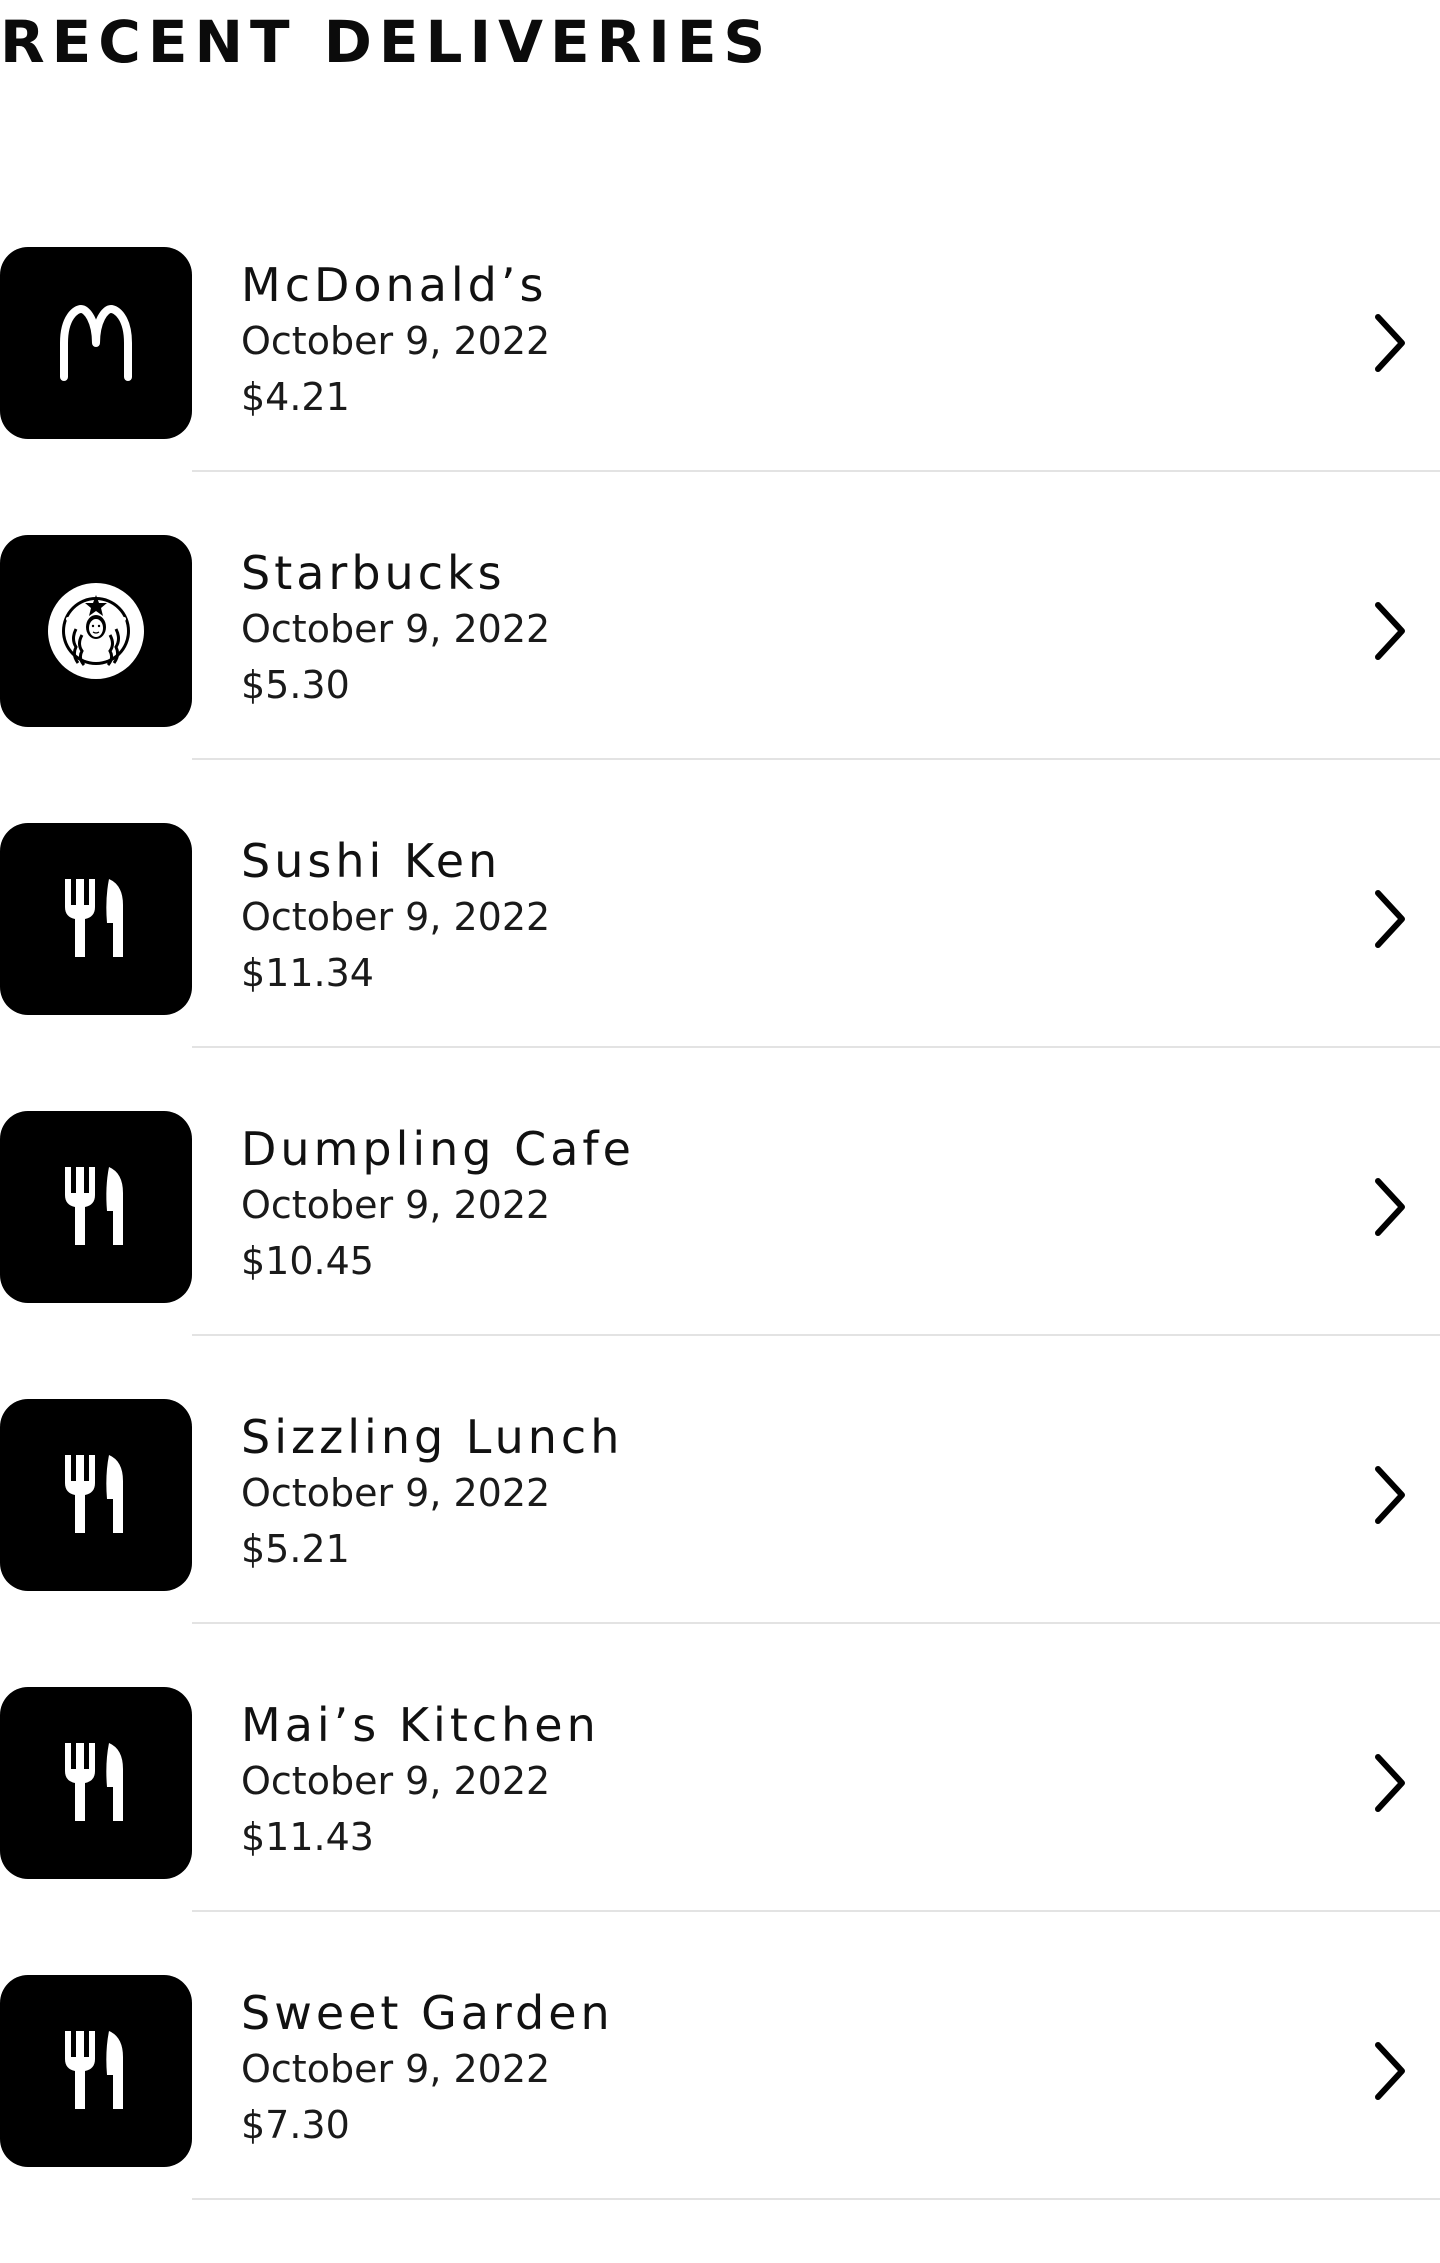 Image resolution: width=1440 pixels, height=2263 pixels. Describe the element at coordinates (295, 685) in the screenshot. I see `delivery-amount: $5.30` at that location.